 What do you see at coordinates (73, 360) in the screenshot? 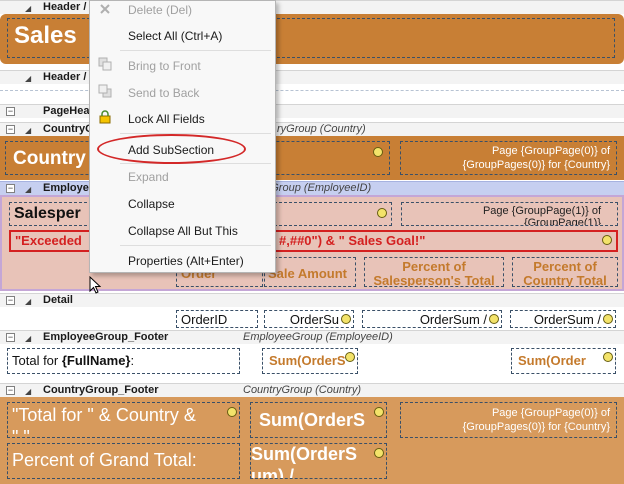
I see `total-for-text: Total for {FullName}:` at bounding box center [73, 360].